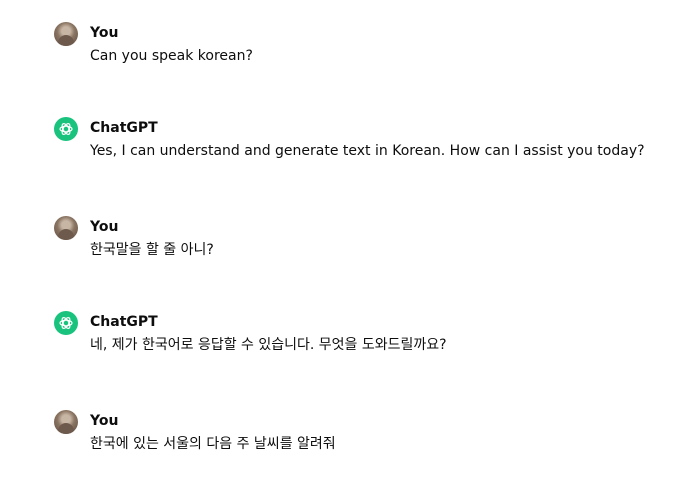 Image resolution: width=693 pixels, height=483 pixels. Describe the element at coordinates (213, 444) in the screenshot. I see `message-text: 한국에 있는 서울의 다음 주 날씨를 알려줘` at that location.